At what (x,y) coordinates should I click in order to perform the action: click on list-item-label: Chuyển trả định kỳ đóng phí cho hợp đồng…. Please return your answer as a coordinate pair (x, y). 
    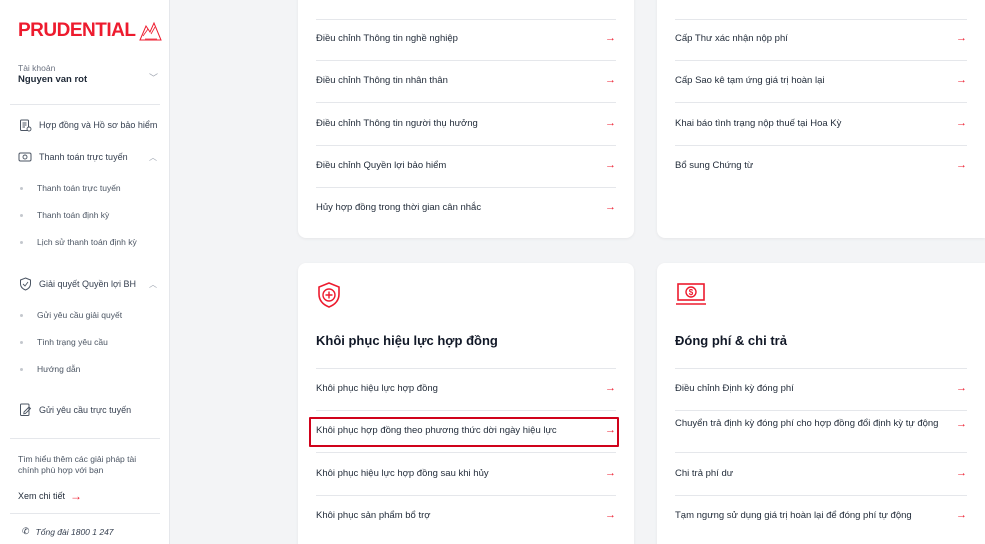
    Looking at the image, I should click on (807, 423).